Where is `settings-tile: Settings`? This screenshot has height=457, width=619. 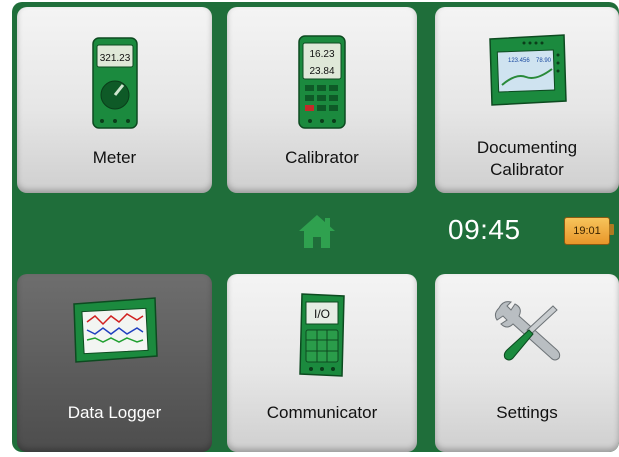 settings-tile: Settings is located at coordinates (527, 363).